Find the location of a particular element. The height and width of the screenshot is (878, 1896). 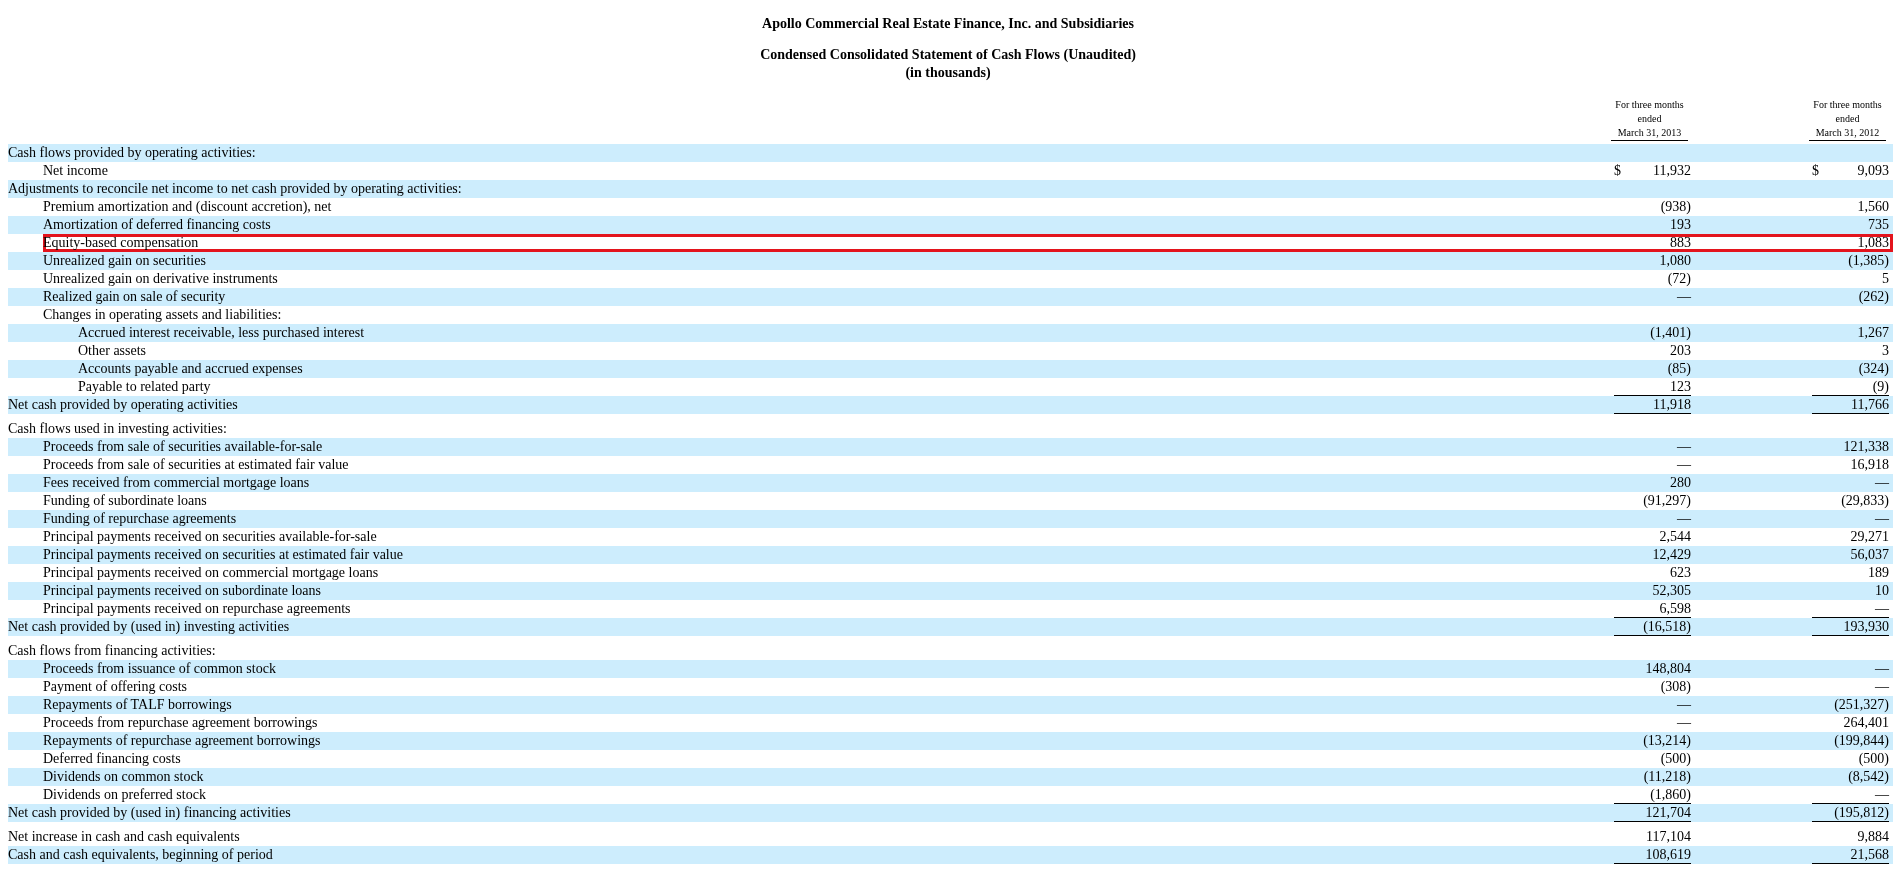

amount: (1,401) is located at coordinates (1670, 333).